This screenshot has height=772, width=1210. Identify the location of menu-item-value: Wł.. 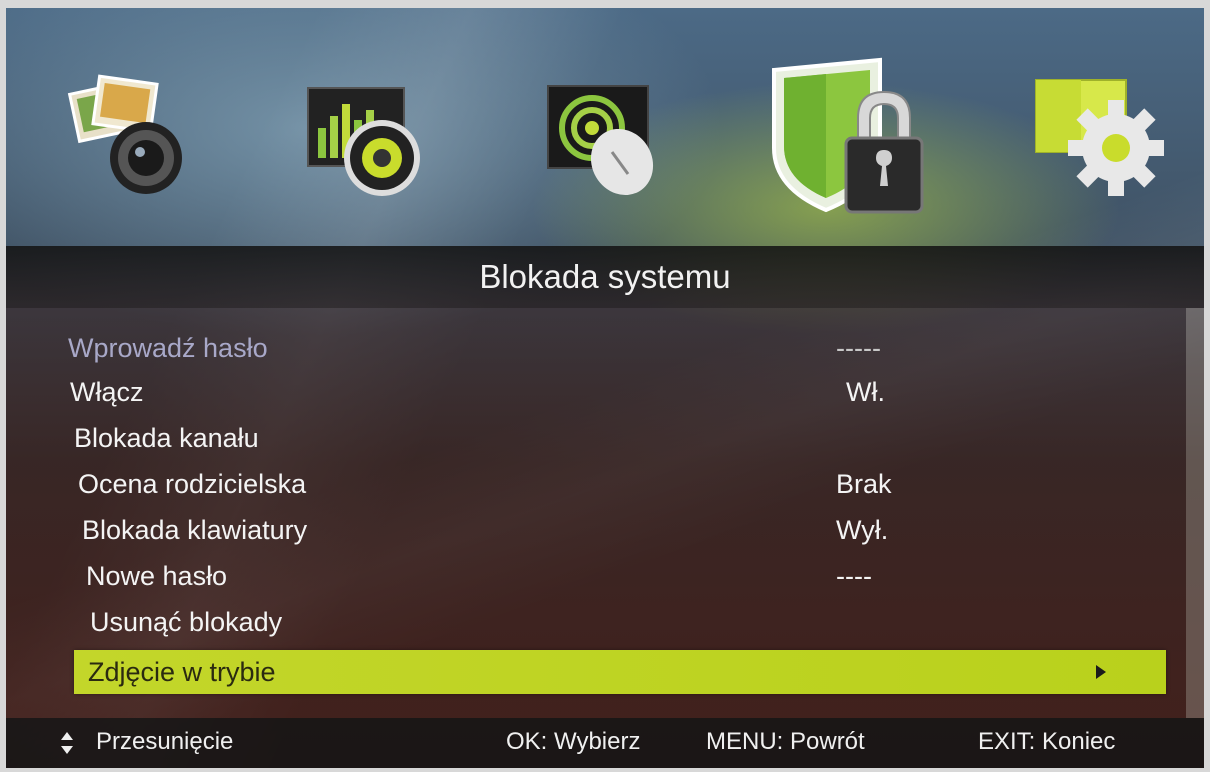
(865, 392).